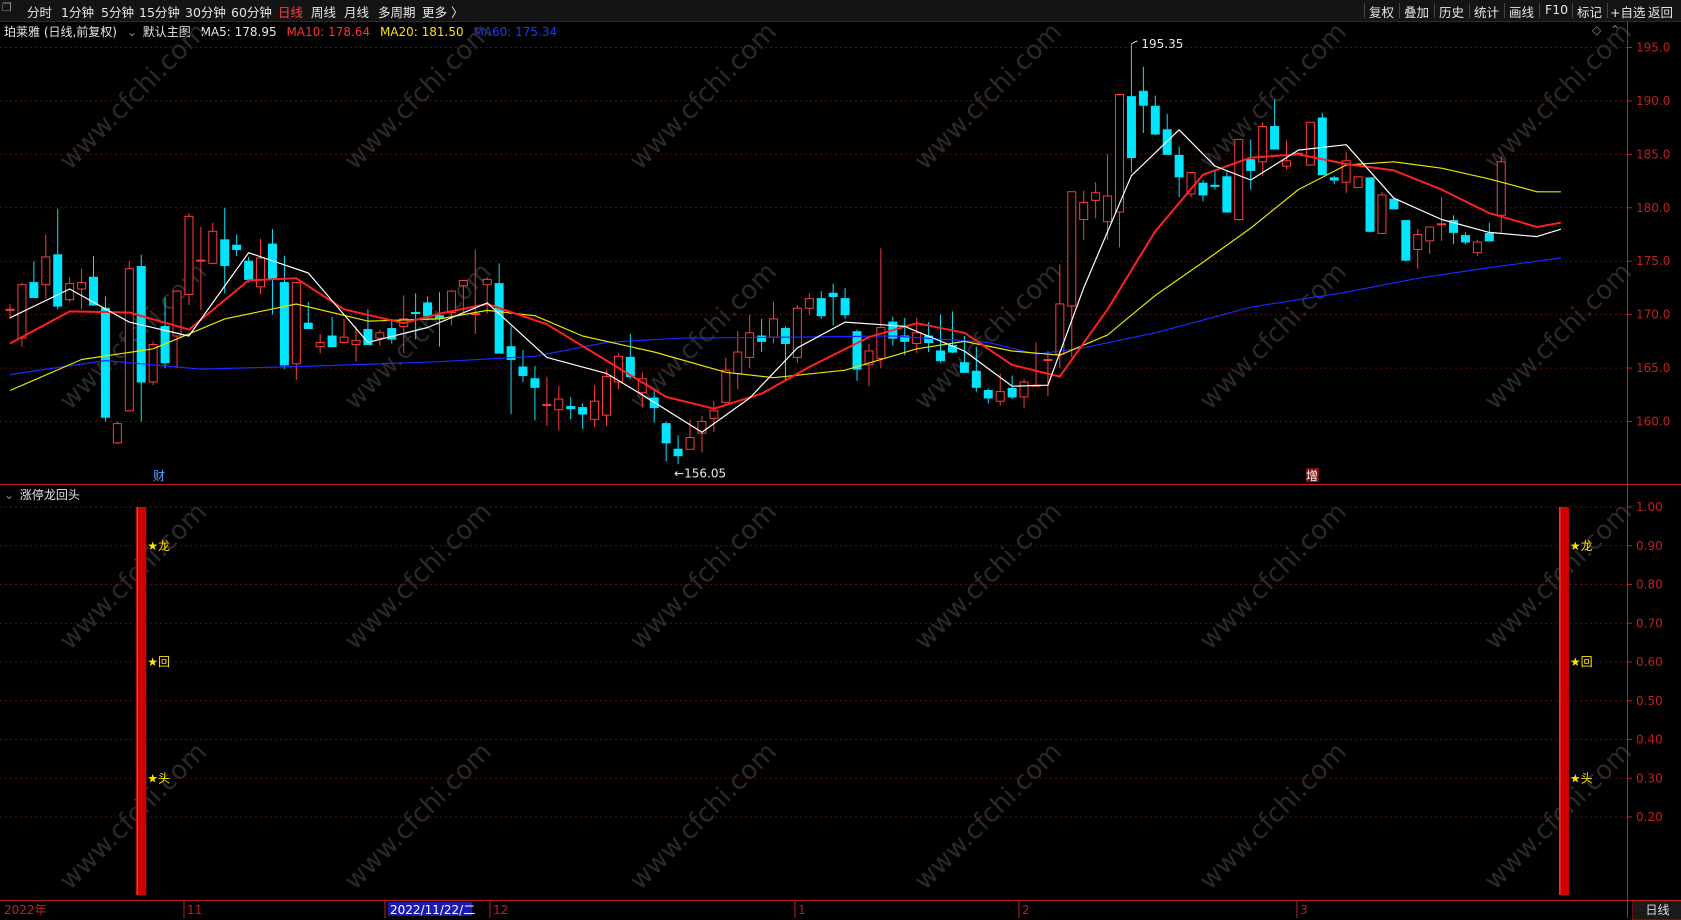  What do you see at coordinates (1660, 11) in the screenshot?
I see `back-button: 返回` at bounding box center [1660, 11].